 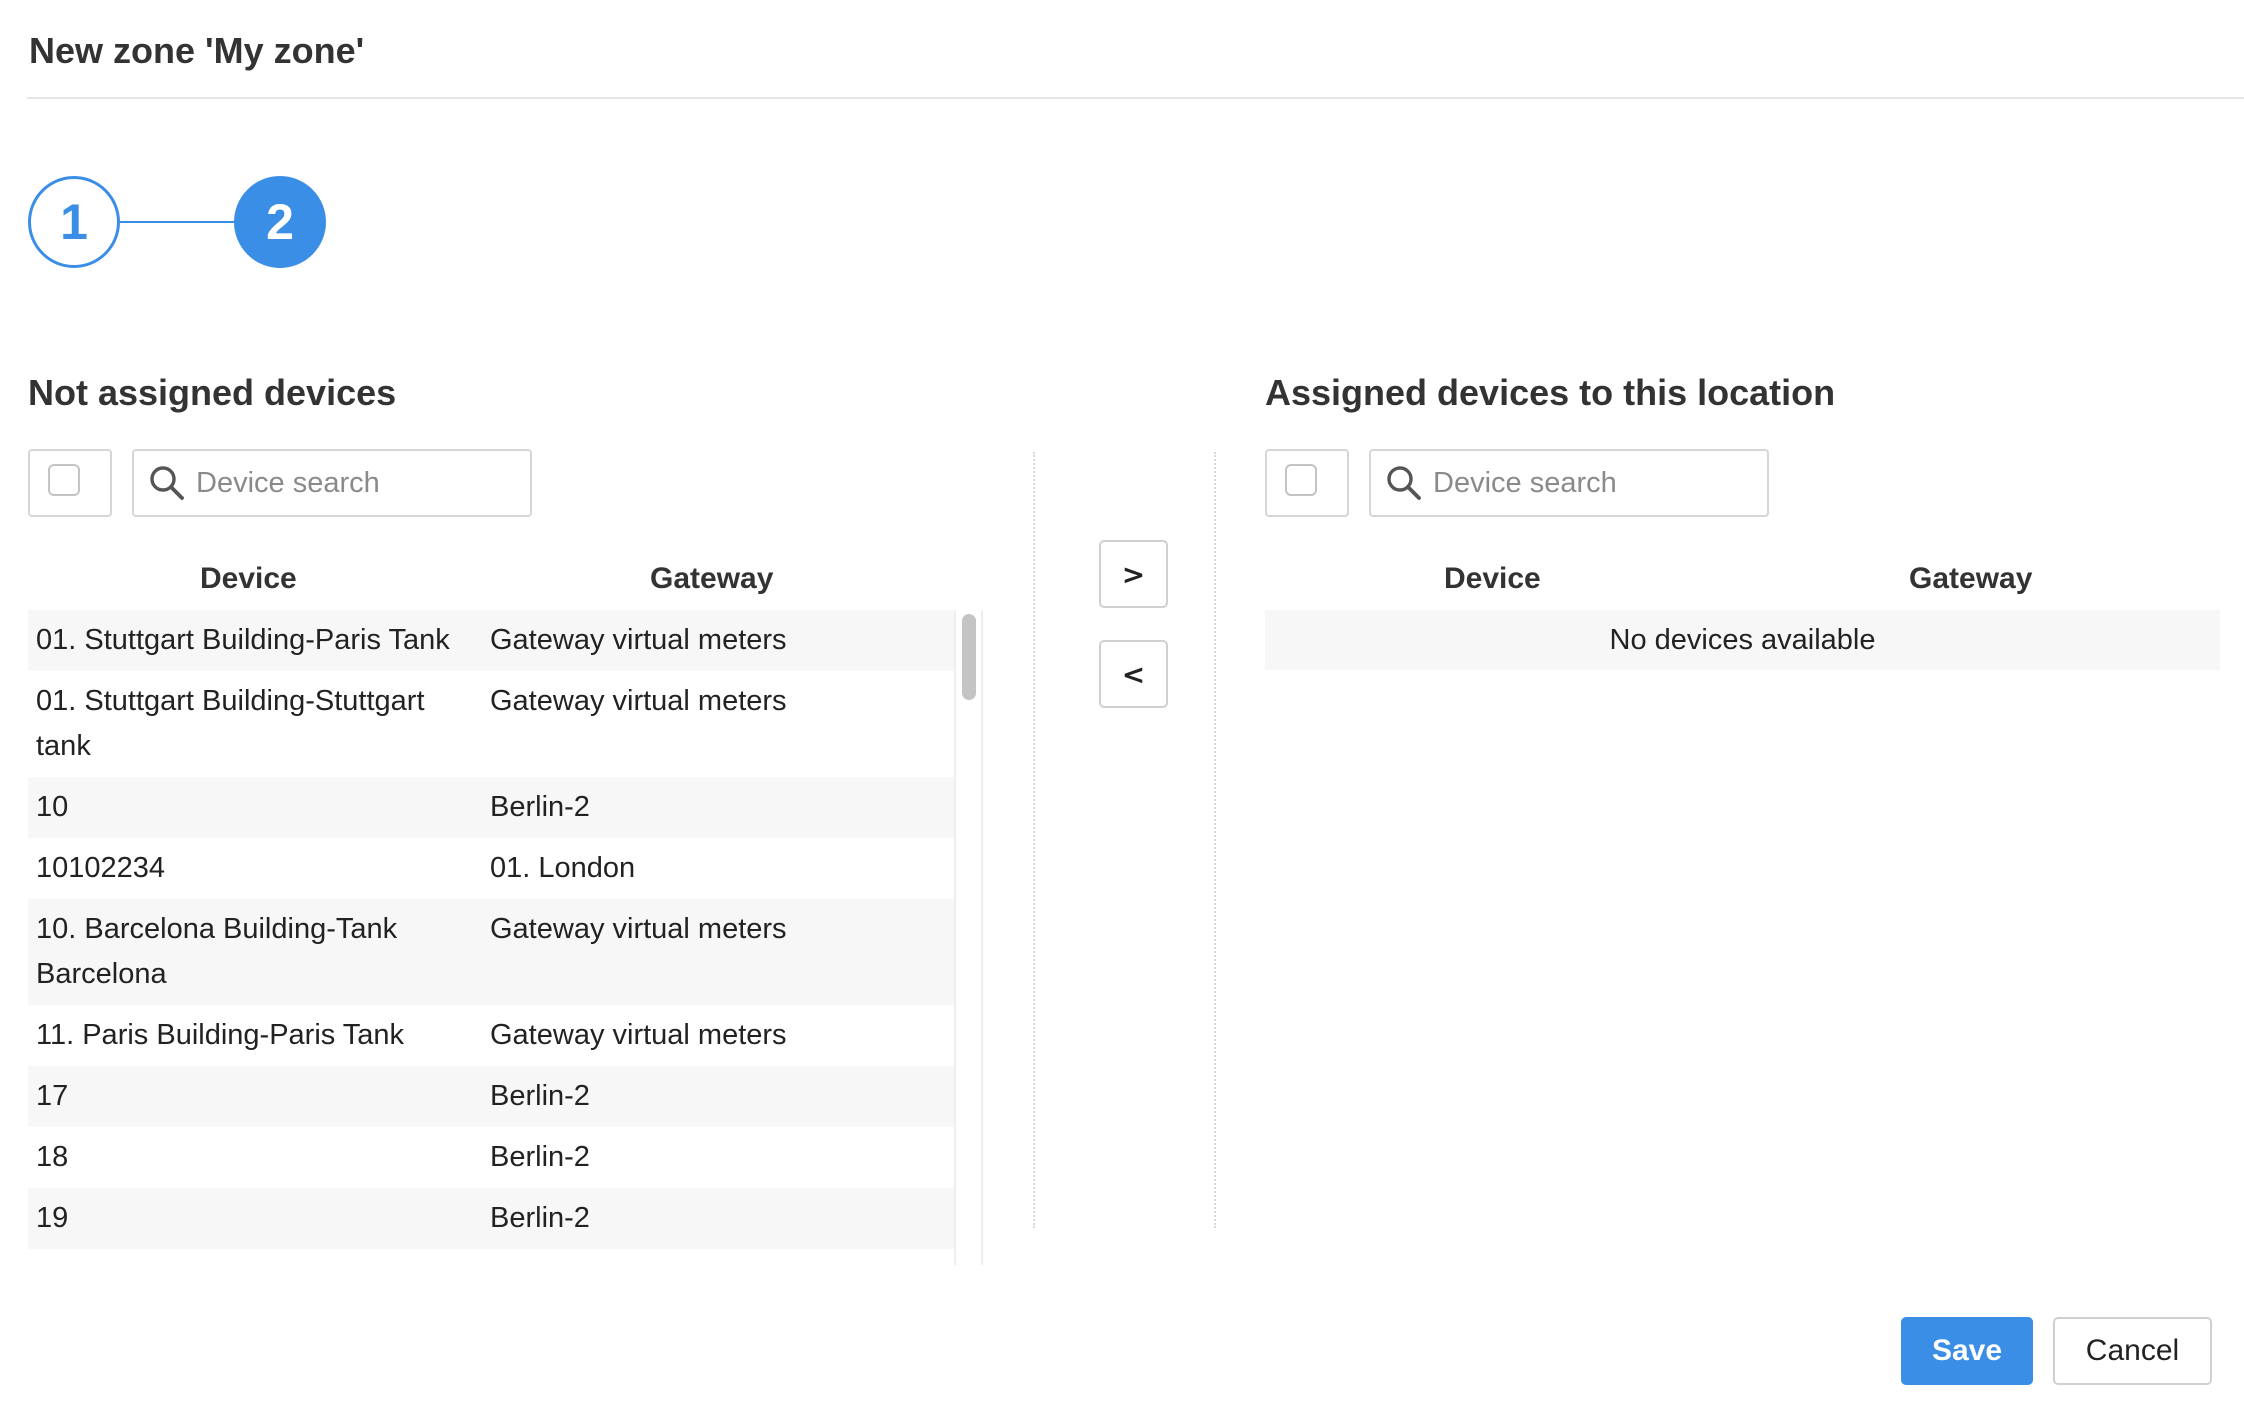 I want to click on device-cell: 11. Paris Building-Paris Tank, so click(x=220, y=1035).